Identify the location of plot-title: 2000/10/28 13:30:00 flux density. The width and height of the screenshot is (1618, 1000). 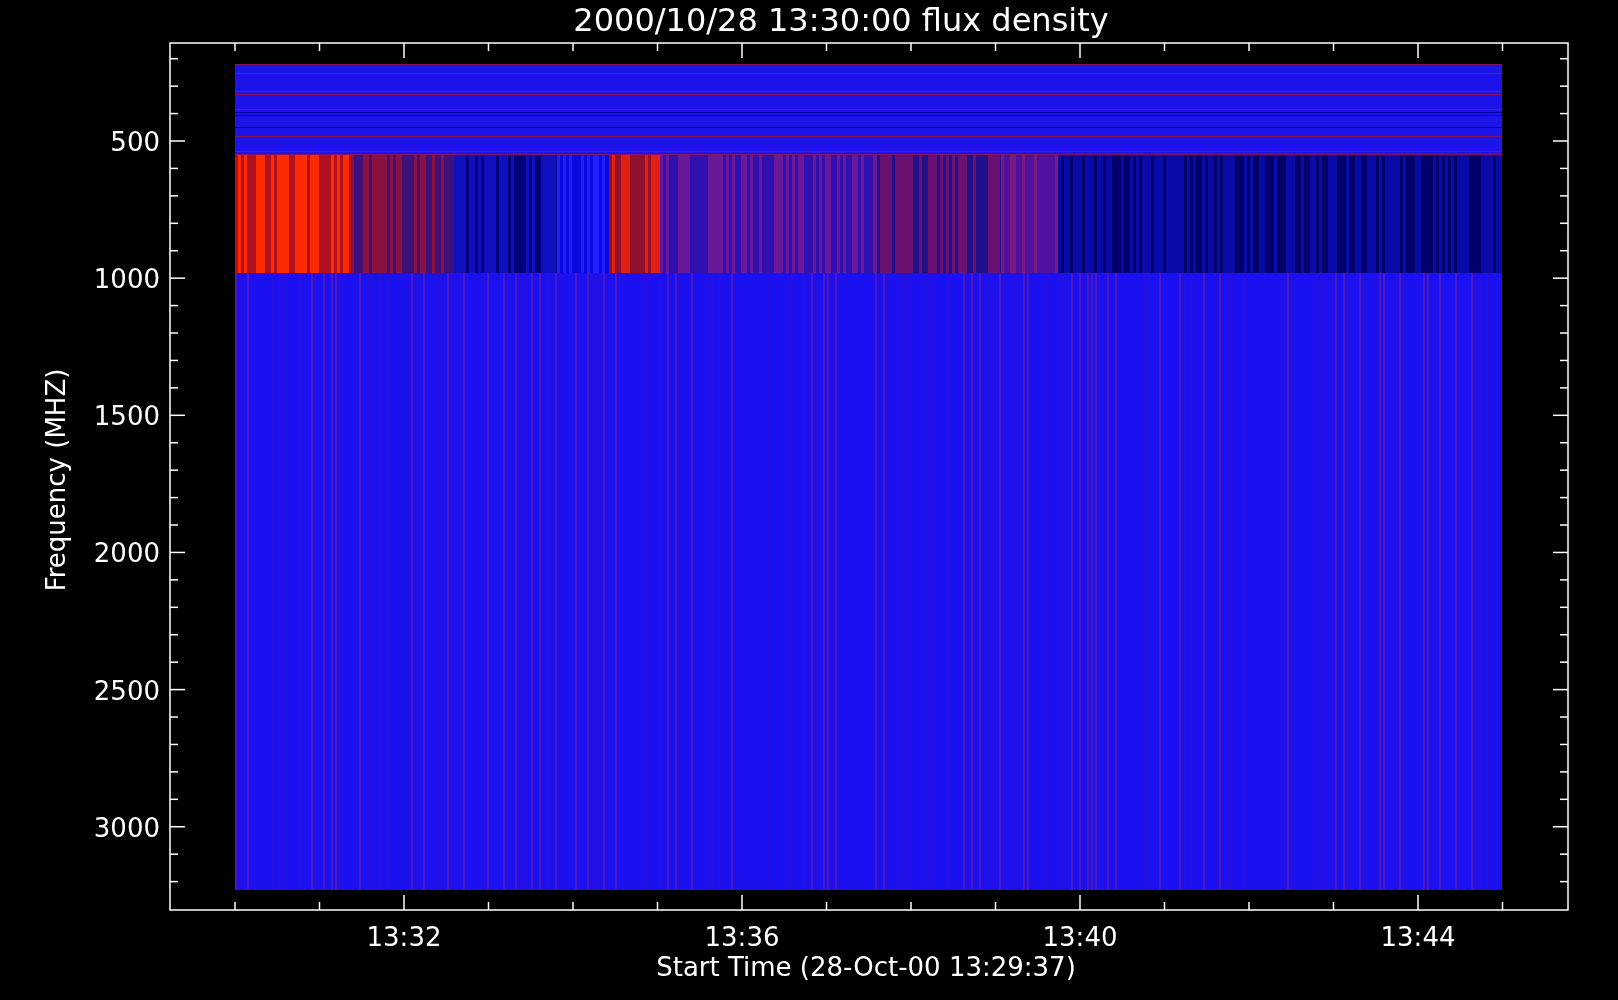
(841, 20).